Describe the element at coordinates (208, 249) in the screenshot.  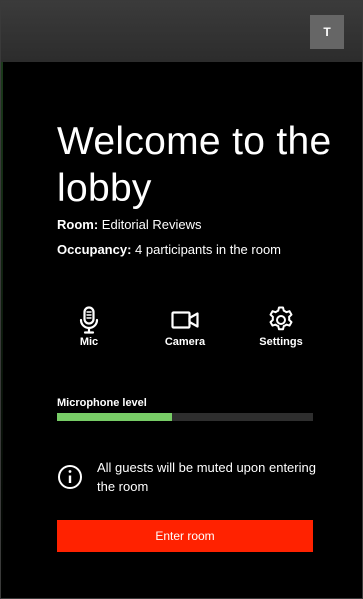
I see `occupancy-value: 4 participants in the room` at that location.